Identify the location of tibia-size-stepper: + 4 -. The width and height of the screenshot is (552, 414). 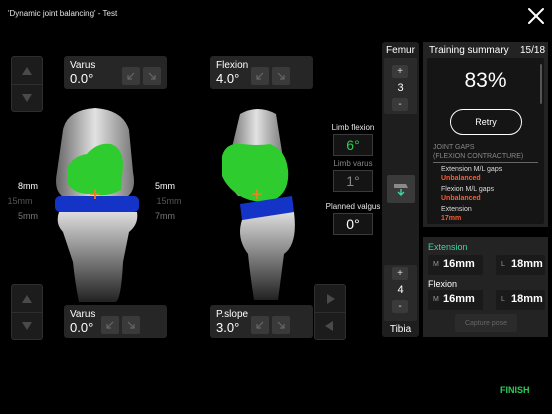
(400, 293).